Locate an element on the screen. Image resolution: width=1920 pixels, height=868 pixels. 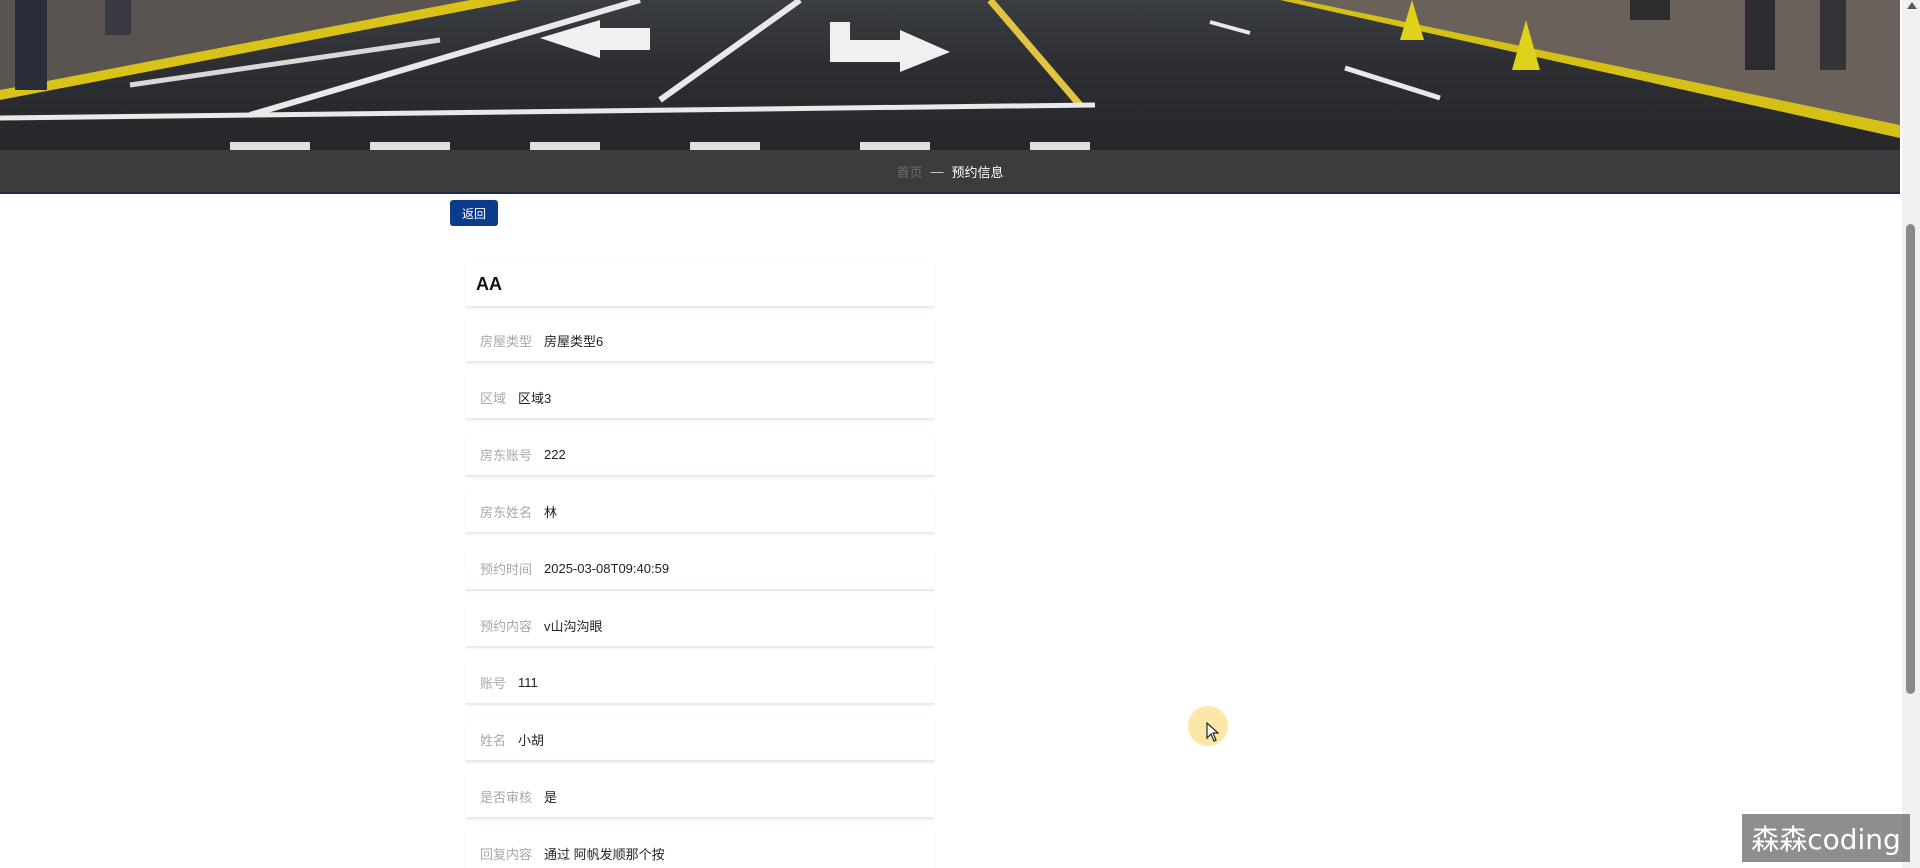
field-label: 是否审核 is located at coordinates (506, 797).